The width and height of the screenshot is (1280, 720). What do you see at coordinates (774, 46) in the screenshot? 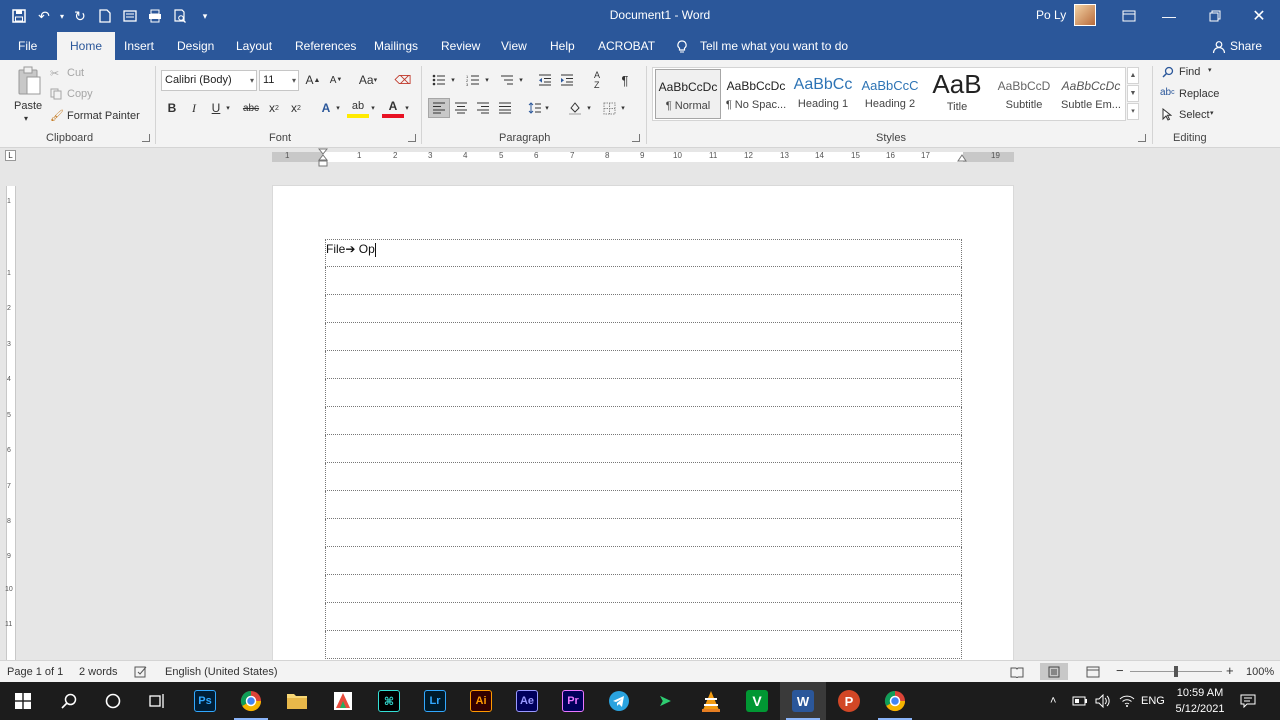
I see `tell-me-search: Tell me what you want to do` at bounding box center [774, 46].